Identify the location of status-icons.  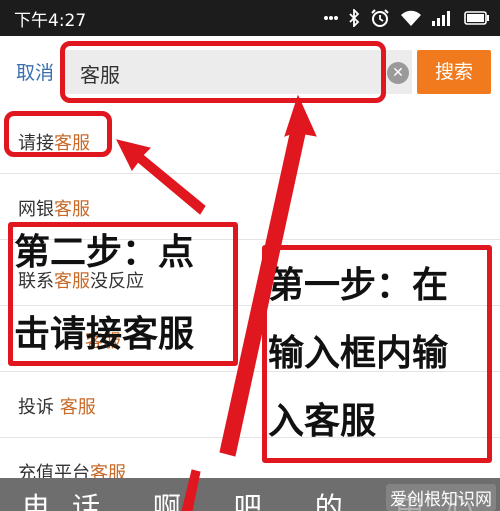
(407, 18).